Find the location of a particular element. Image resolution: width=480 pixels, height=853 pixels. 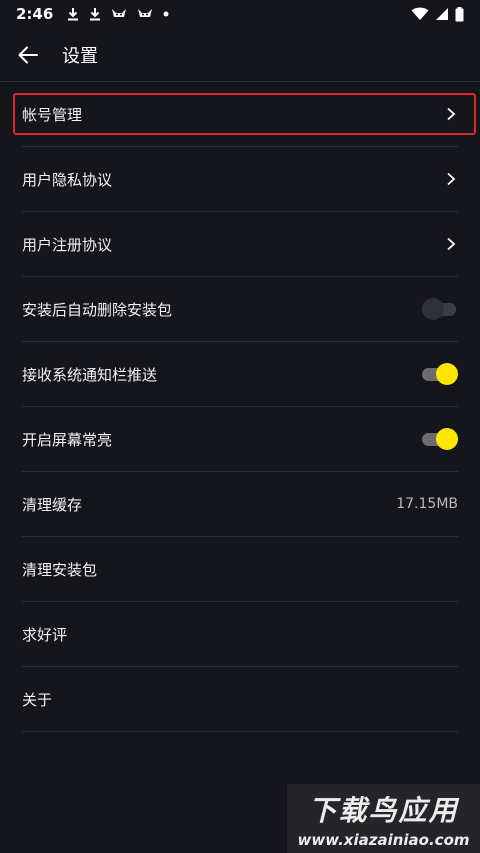

page-title: 设置 is located at coordinates (80, 56).